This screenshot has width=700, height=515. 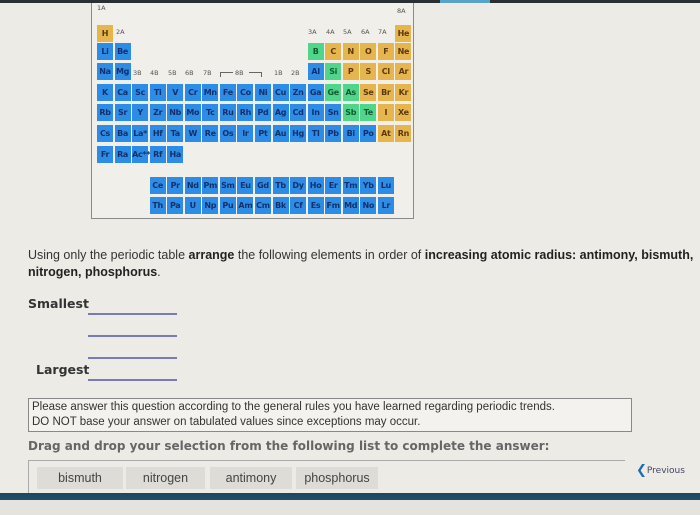 I want to click on question-part: ., so click(x=159, y=272).